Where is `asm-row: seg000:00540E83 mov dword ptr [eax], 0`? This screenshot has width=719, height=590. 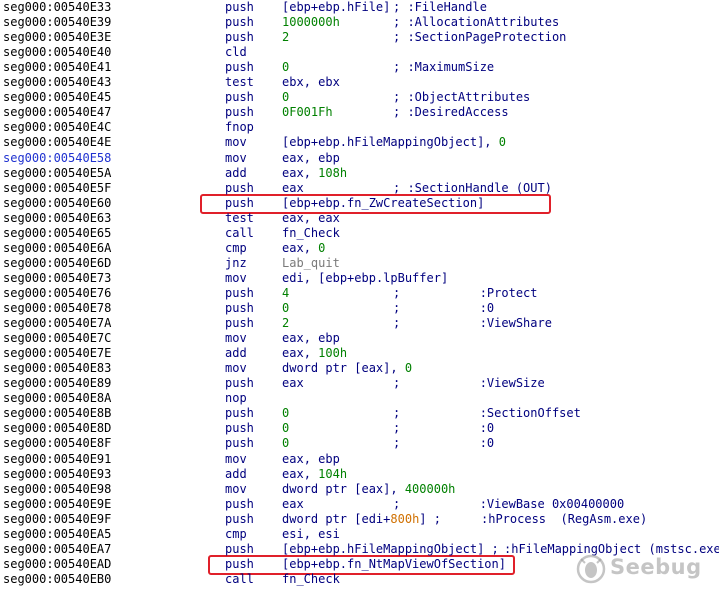
asm-row: seg000:00540E83 mov dword ptr [eax], 0 is located at coordinates (359, 368).